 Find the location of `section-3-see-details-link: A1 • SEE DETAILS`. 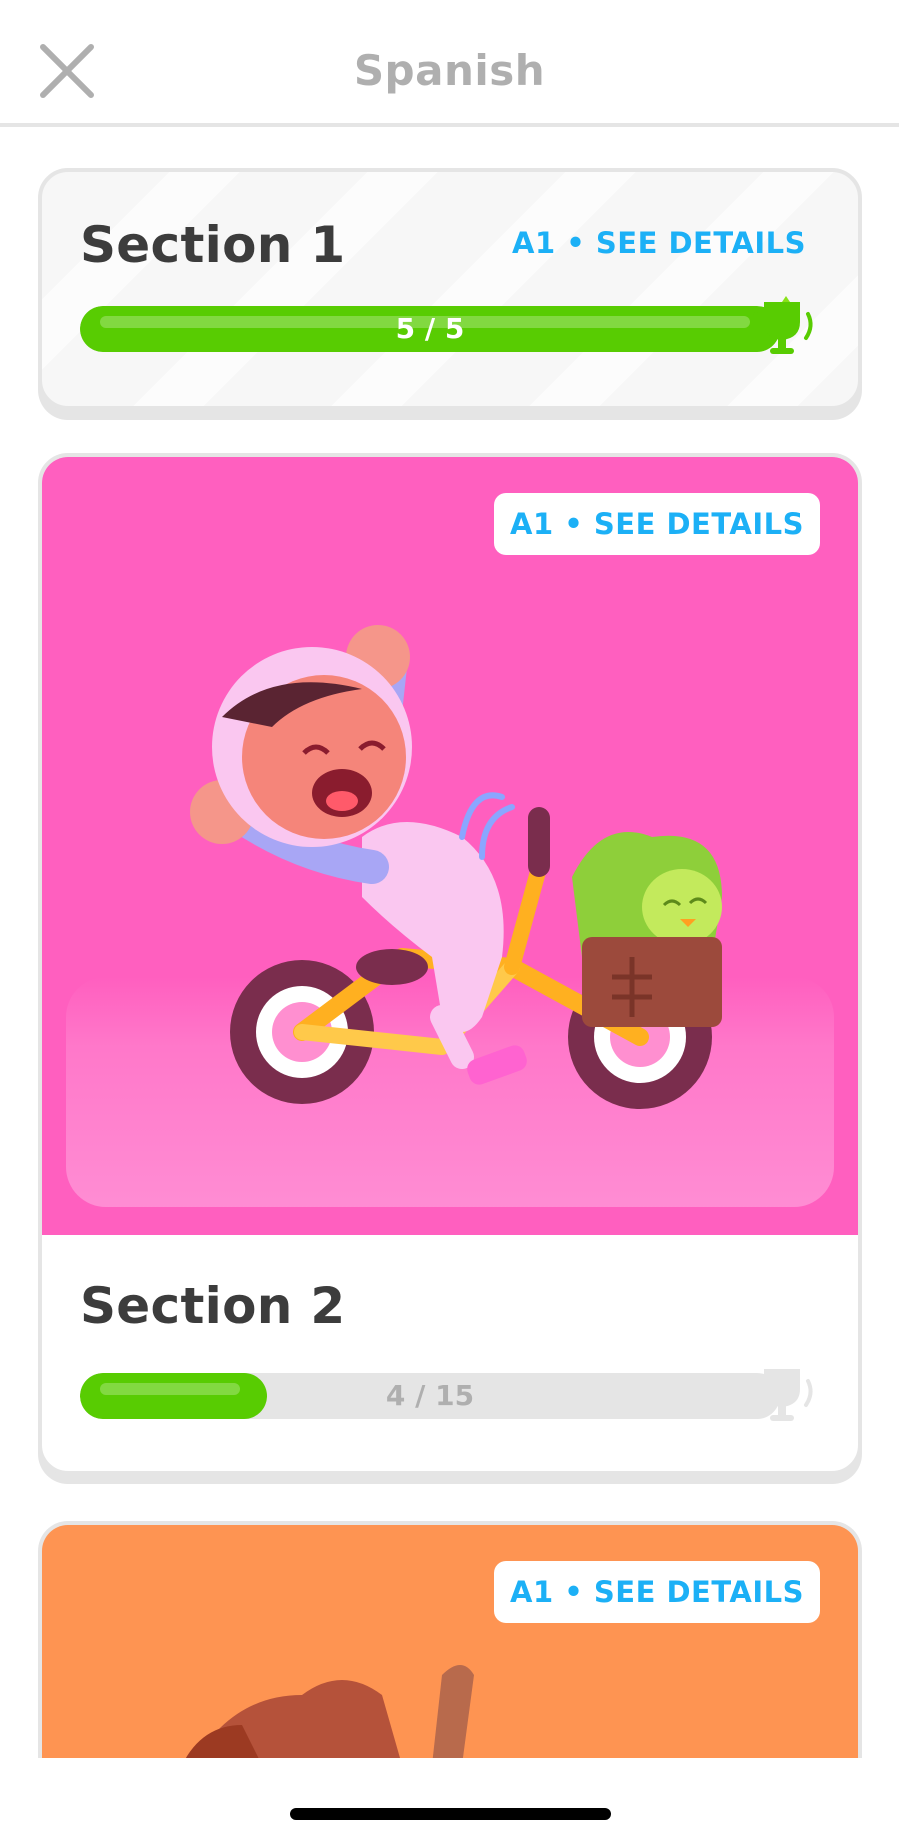

section-3-see-details-link: A1 • SEE DETAILS is located at coordinates (657, 1592).